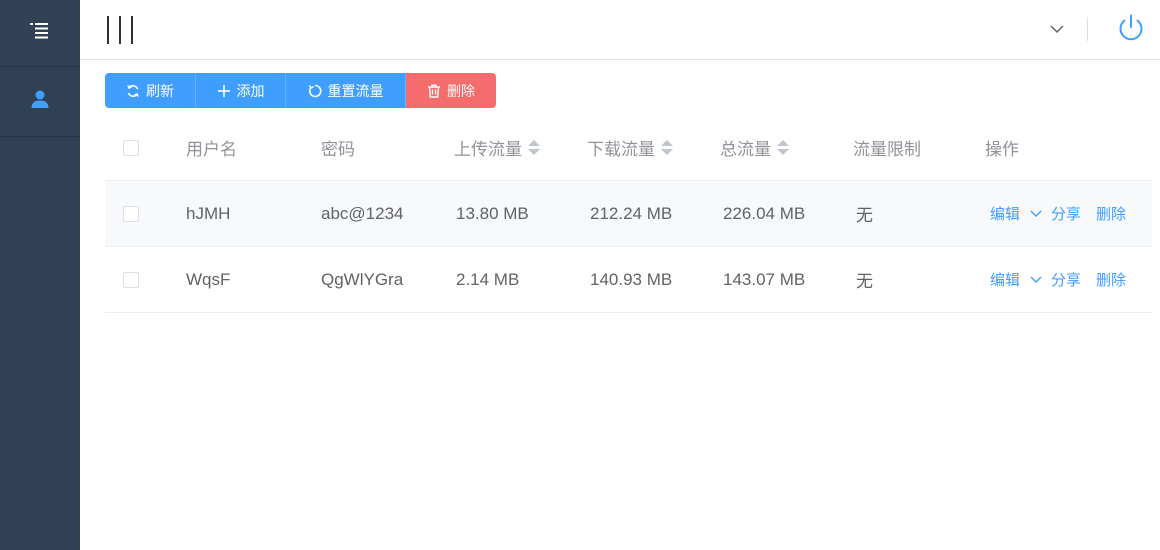 The height and width of the screenshot is (550, 1160). What do you see at coordinates (1131, 28) in the screenshot?
I see `power-icon` at bounding box center [1131, 28].